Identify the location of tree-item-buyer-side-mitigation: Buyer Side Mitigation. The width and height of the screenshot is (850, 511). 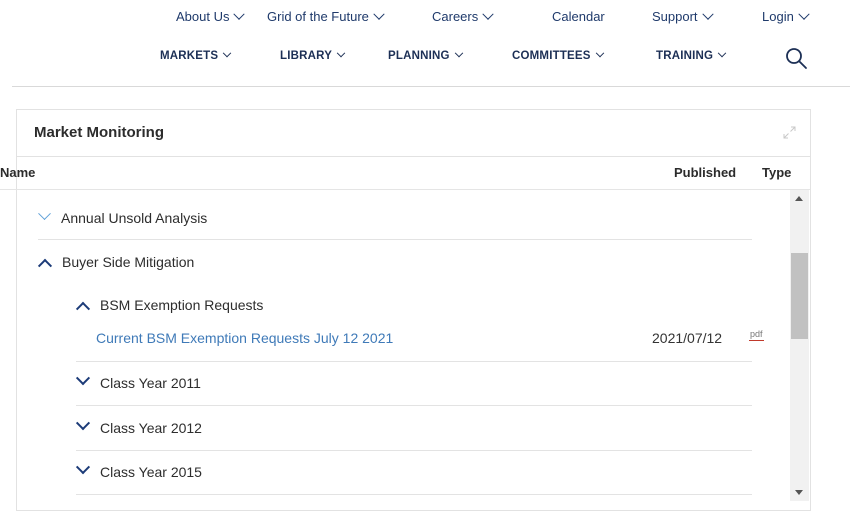
(116, 263).